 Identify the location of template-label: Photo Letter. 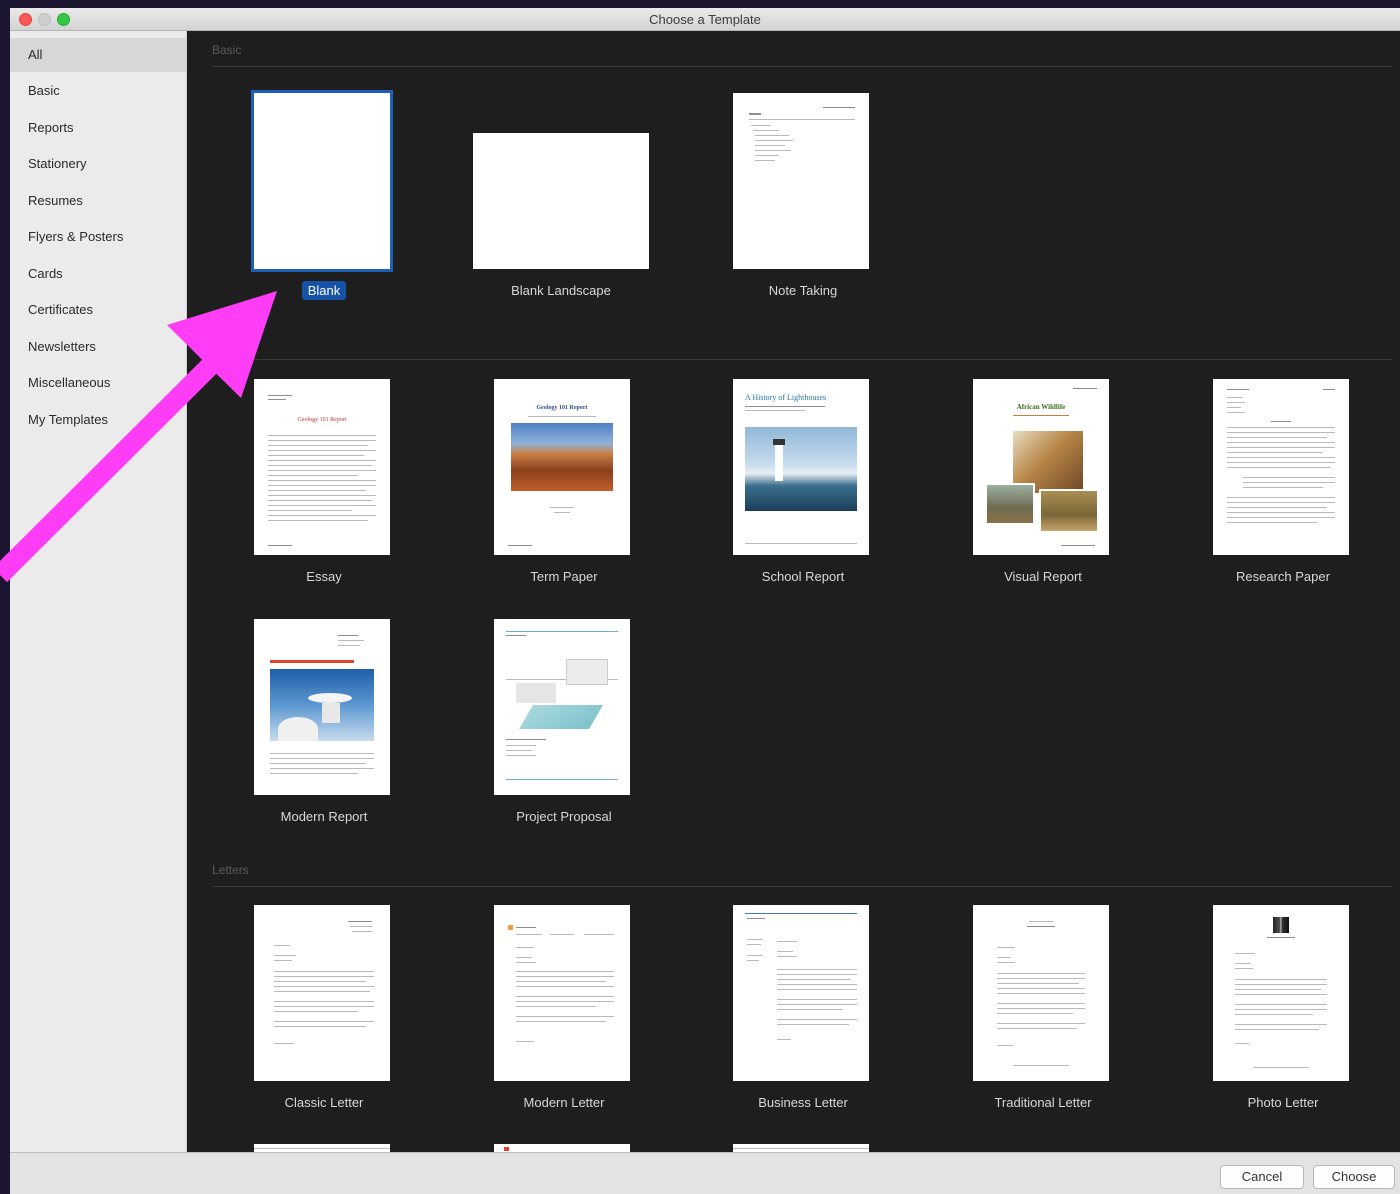
(1283, 1102).